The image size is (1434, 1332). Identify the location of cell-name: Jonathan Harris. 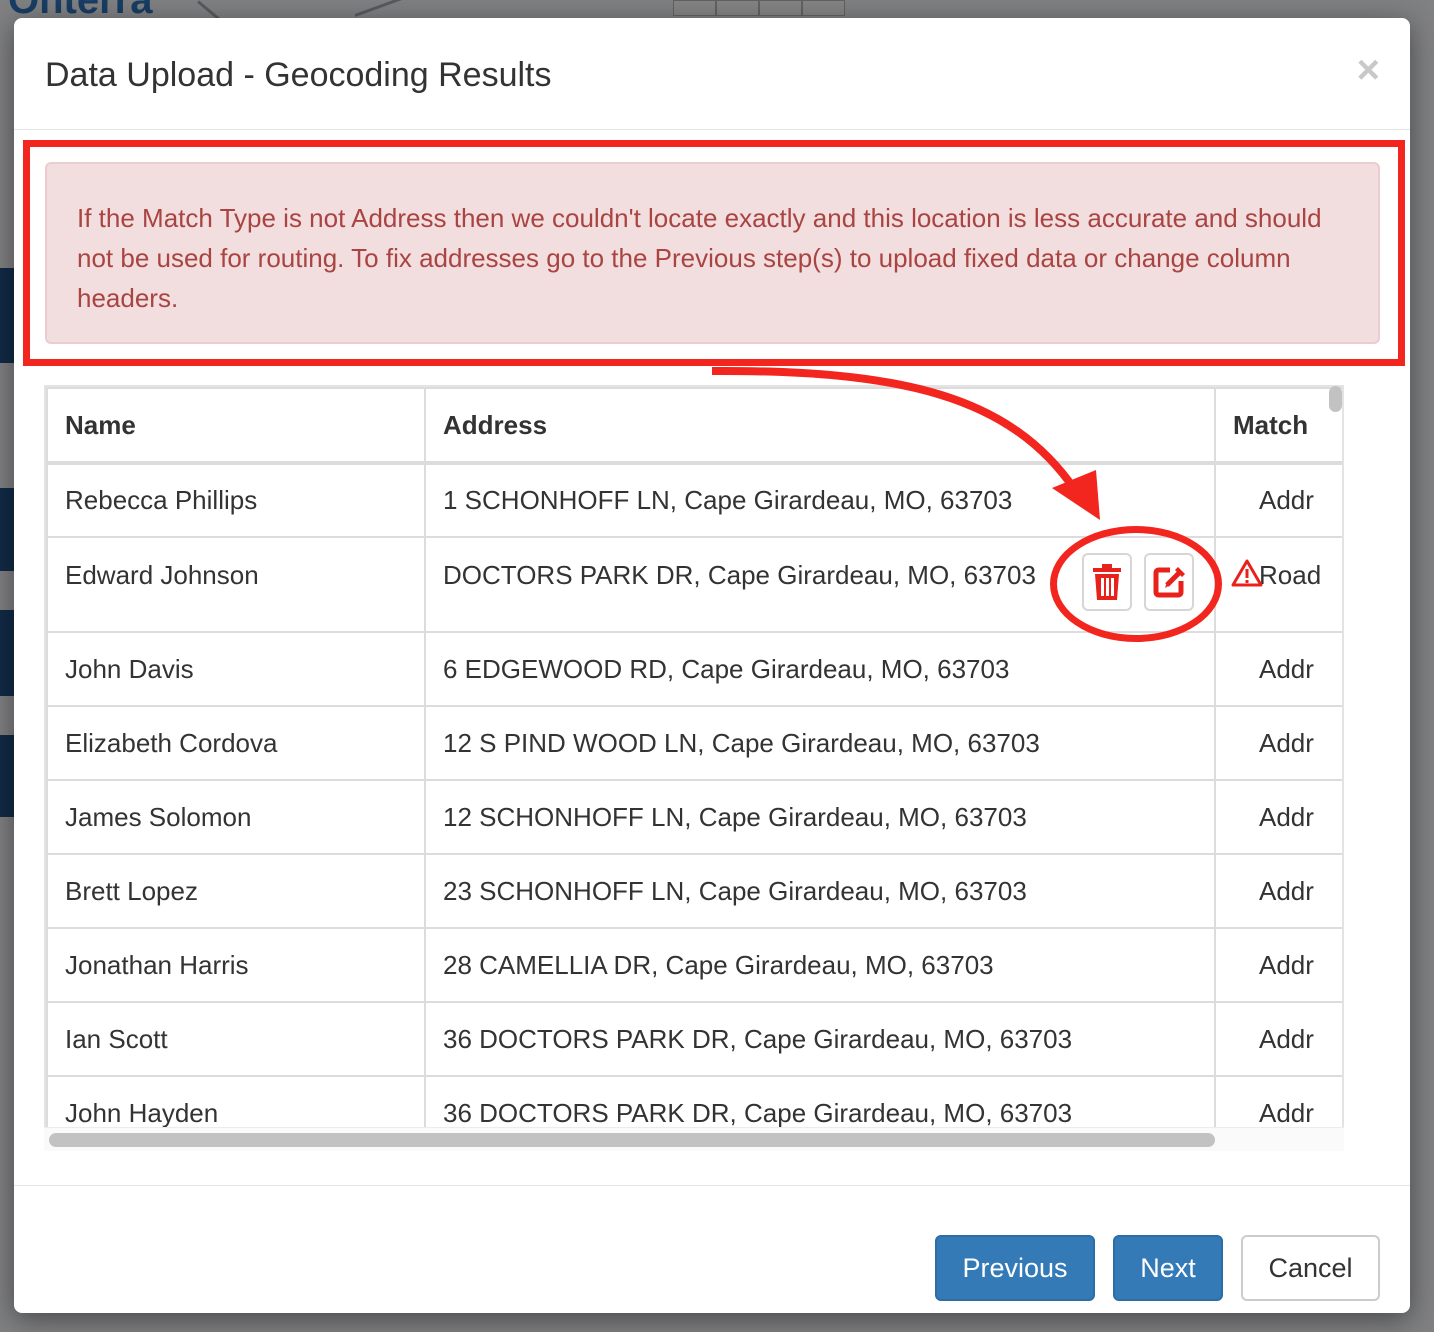
(236, 965).